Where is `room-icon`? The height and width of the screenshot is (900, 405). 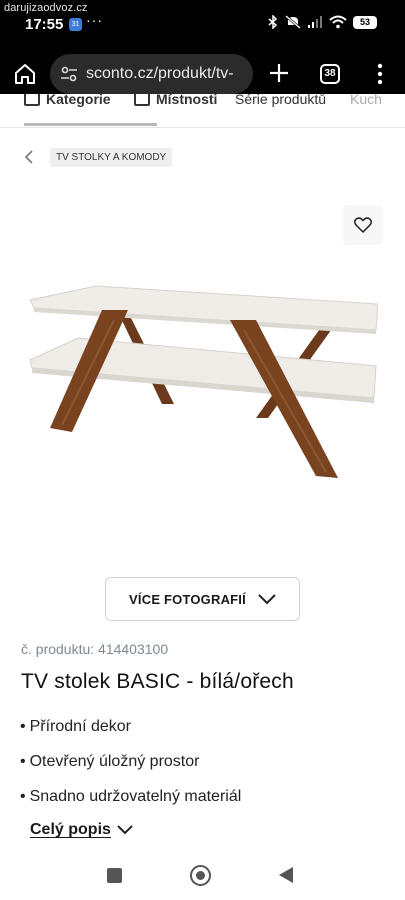
room-icon is located at coordinates (142, 100).